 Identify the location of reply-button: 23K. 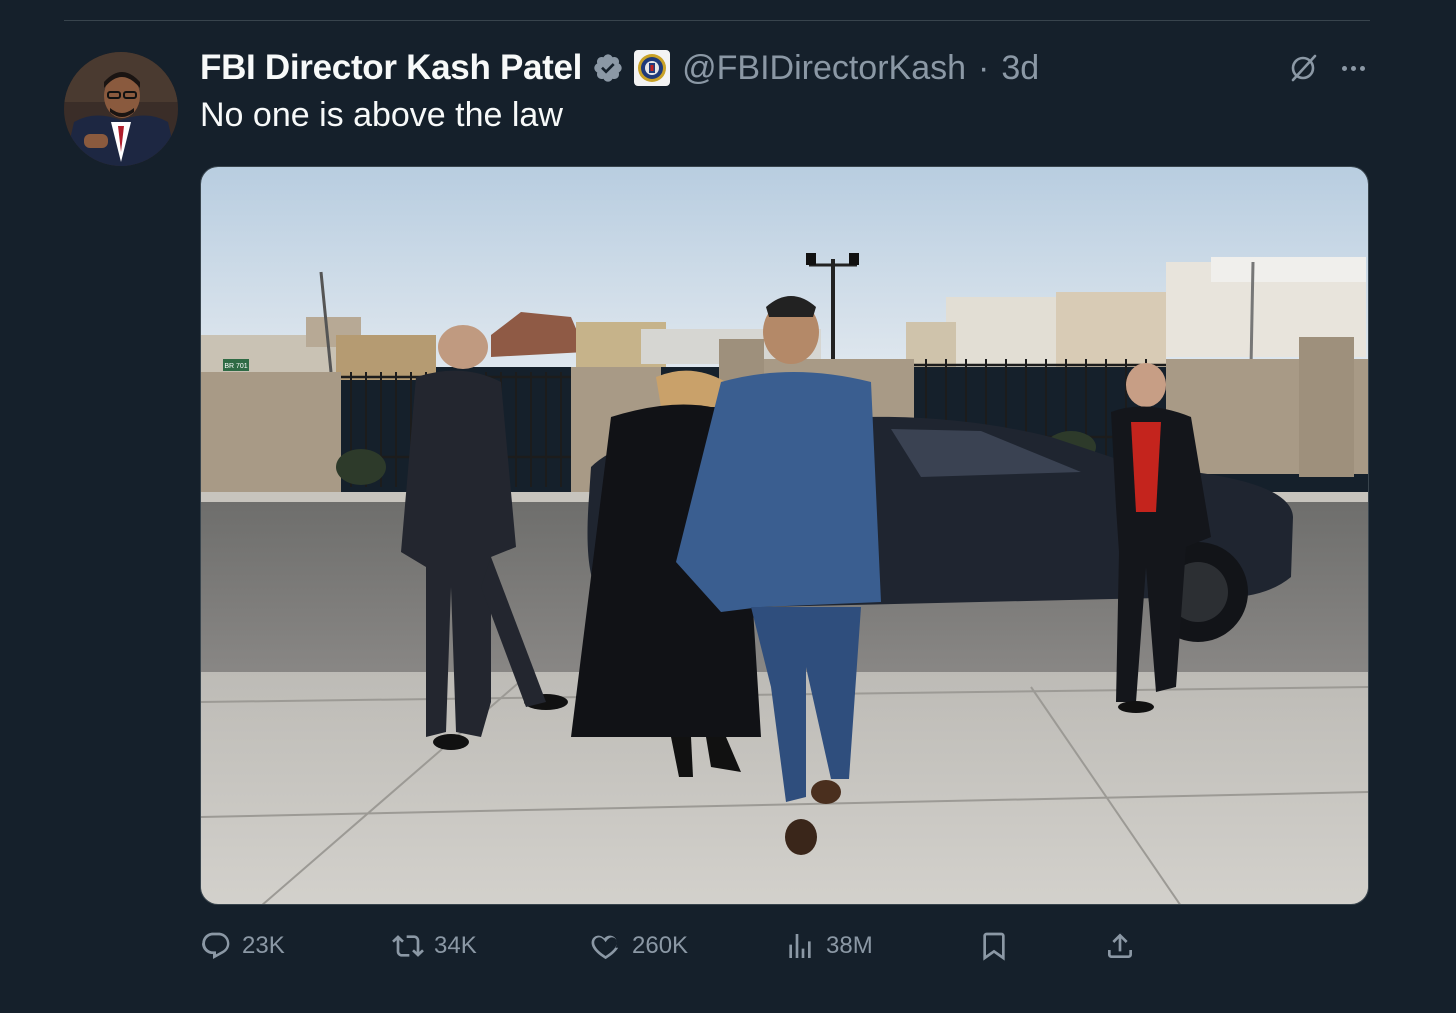
(242, 946).